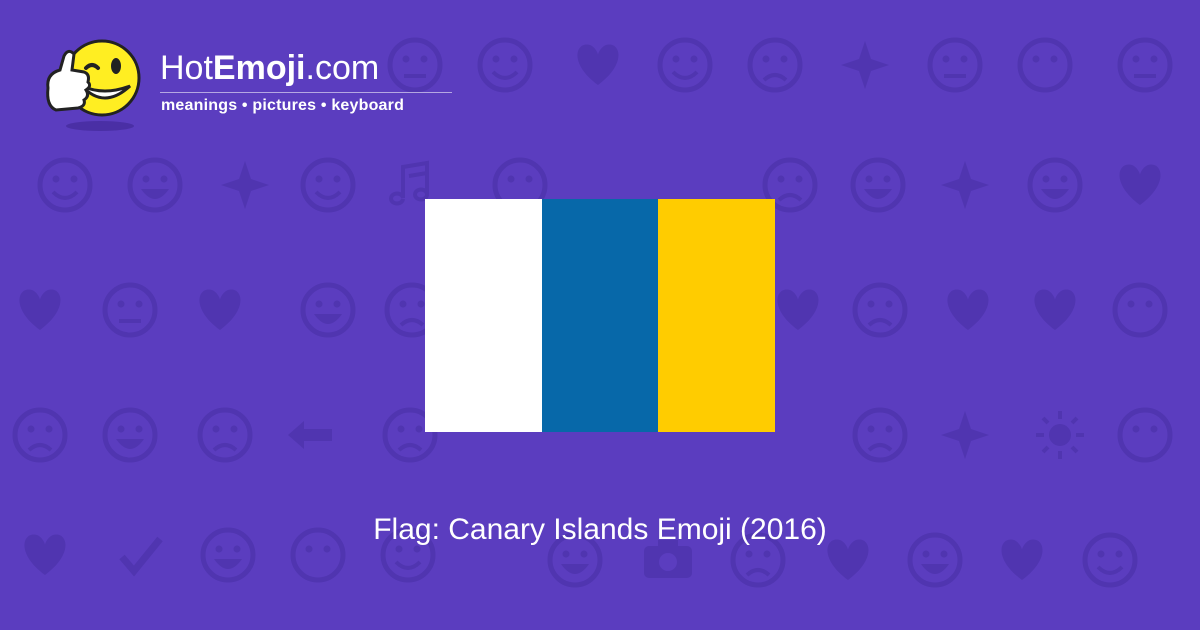  Describe the element at coordinates (93, 85) in the screenshot. I see `thumbs-up-wink-icon` at that location.